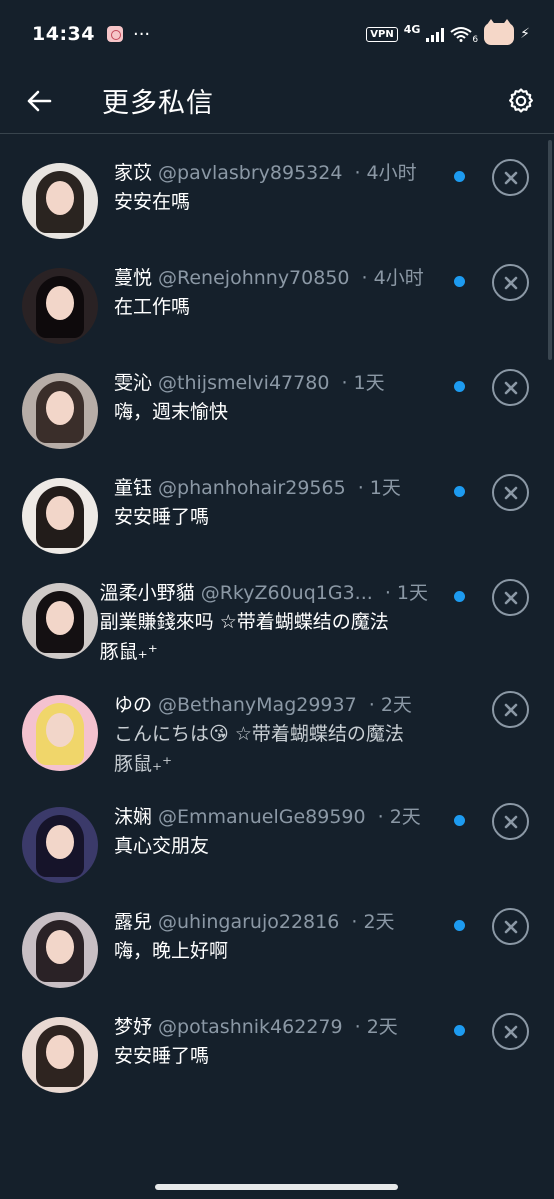  I want to click on settings-button, so click(521, 101).